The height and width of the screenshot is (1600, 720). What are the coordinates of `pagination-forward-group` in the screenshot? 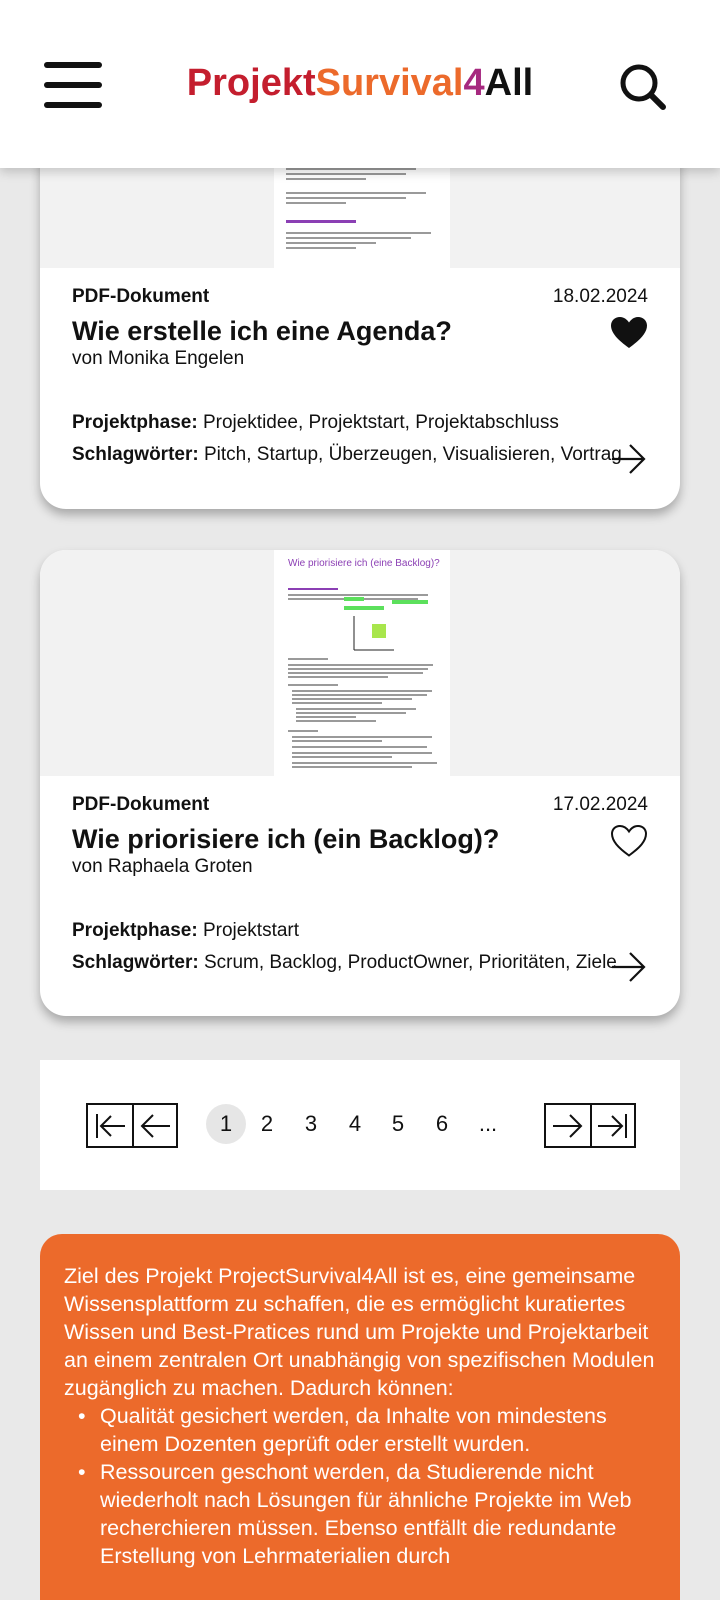 It's located at (590, 1125).